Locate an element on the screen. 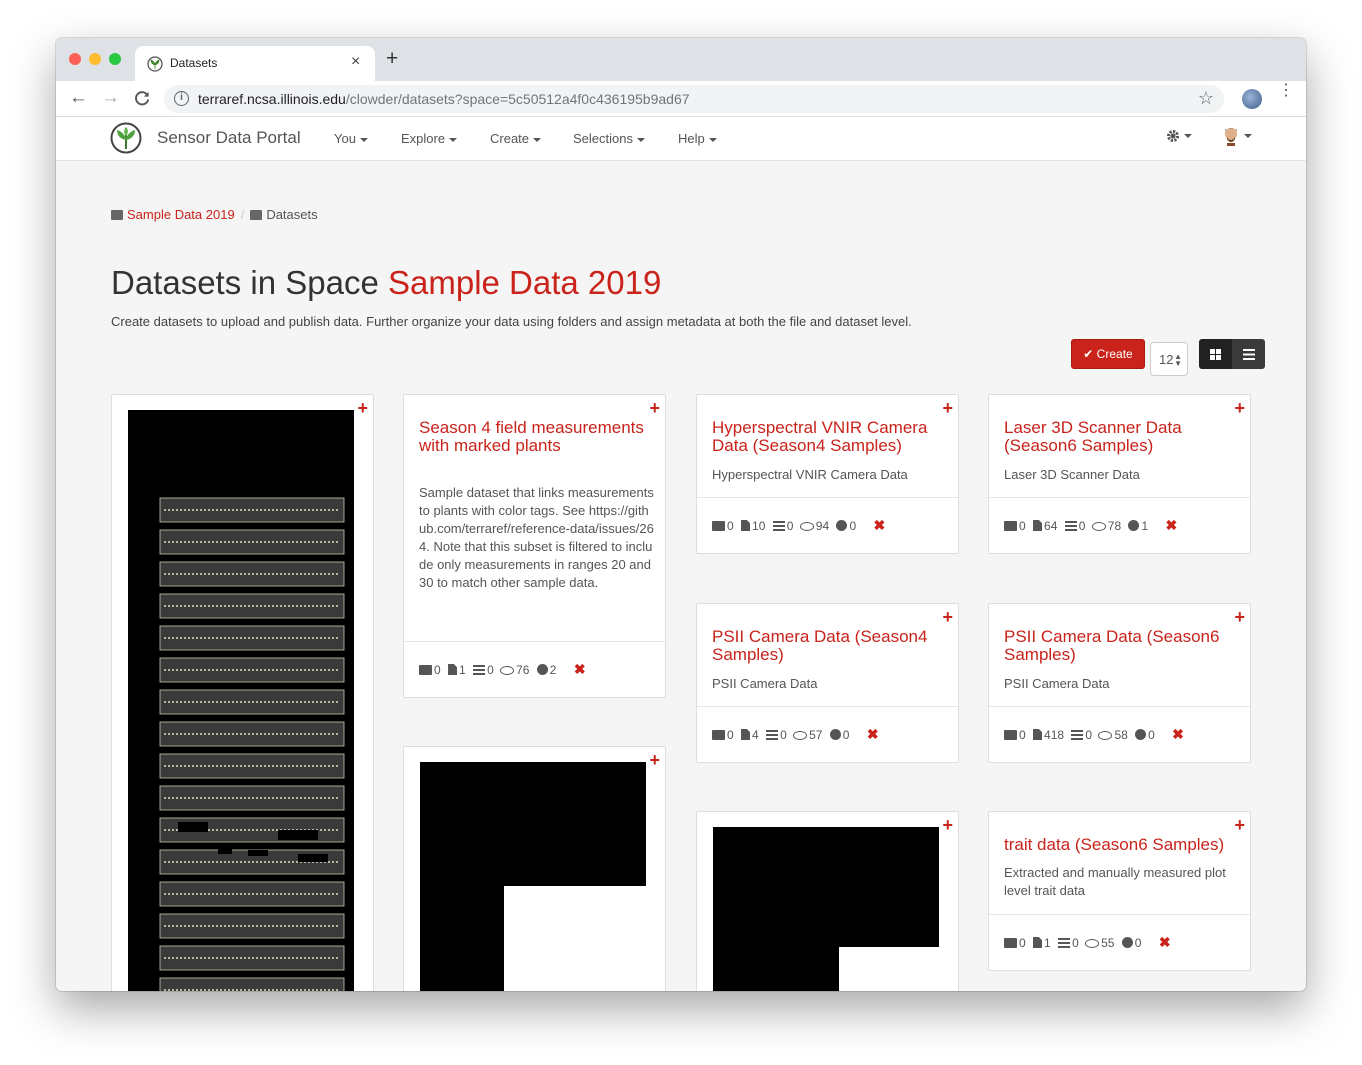 Image resolution: width=1362 pixels, height=1065 pixels. grid-icon is located at coordinates (1215, 354).